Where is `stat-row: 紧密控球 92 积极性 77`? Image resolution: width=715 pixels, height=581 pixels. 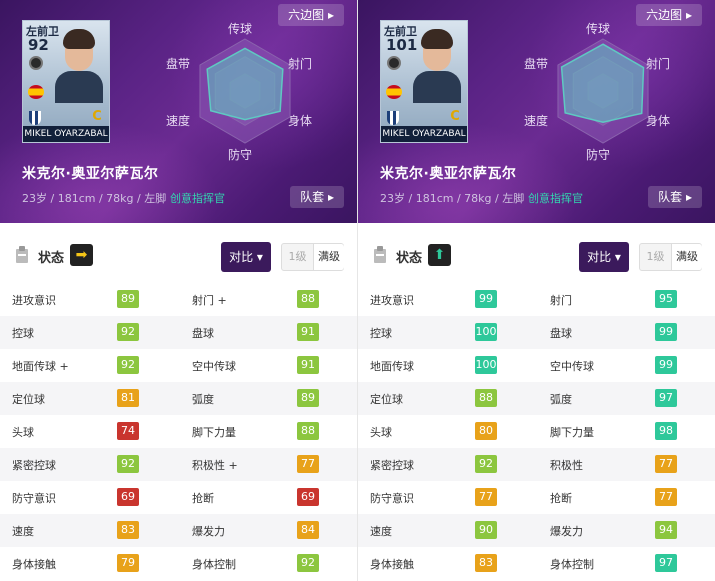 stat-row: 紧密控球 92 积极性 77 is located at coordinates (536, 464).